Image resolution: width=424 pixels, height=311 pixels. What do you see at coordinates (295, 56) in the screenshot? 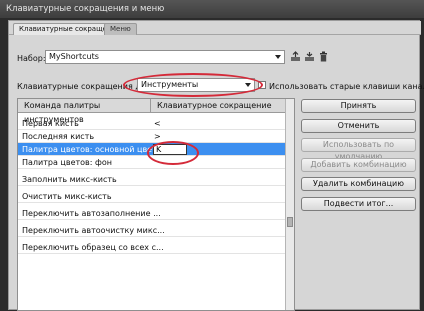
I see `save-set-icon` at bounding box center [295, 56].